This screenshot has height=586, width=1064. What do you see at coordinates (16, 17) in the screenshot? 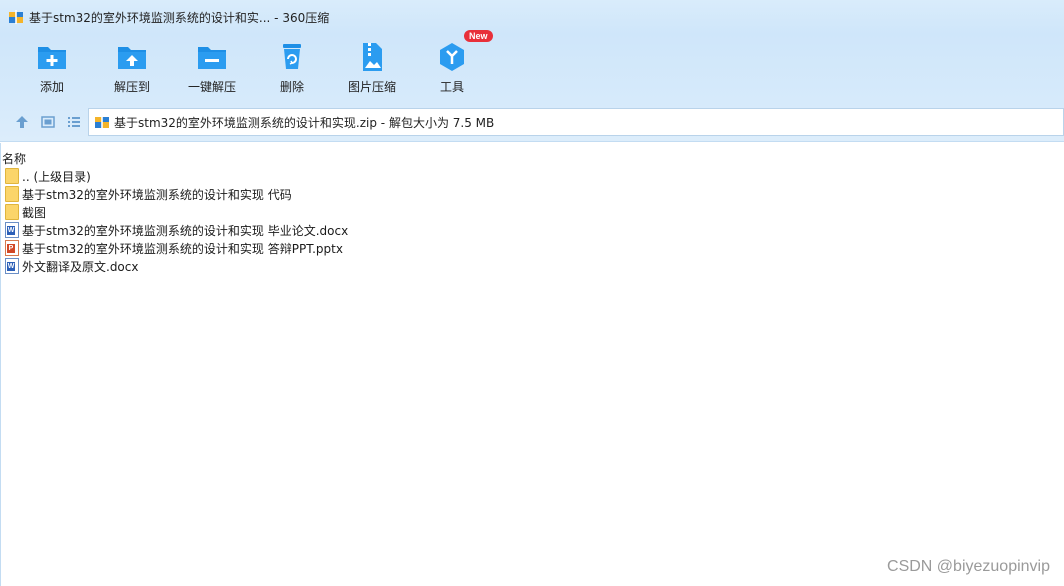
I see `360-zip-icon` at bounding box center [16, 17].